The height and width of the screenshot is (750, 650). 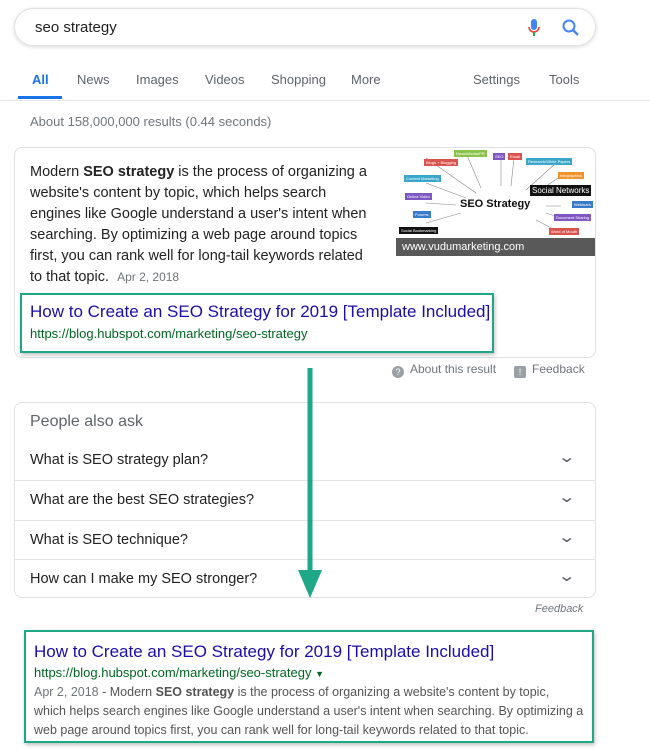 What do you see at coordinates (515, 156) in the screenshot?
I see `diagram-label: Email` at bounding box center [515, 156].